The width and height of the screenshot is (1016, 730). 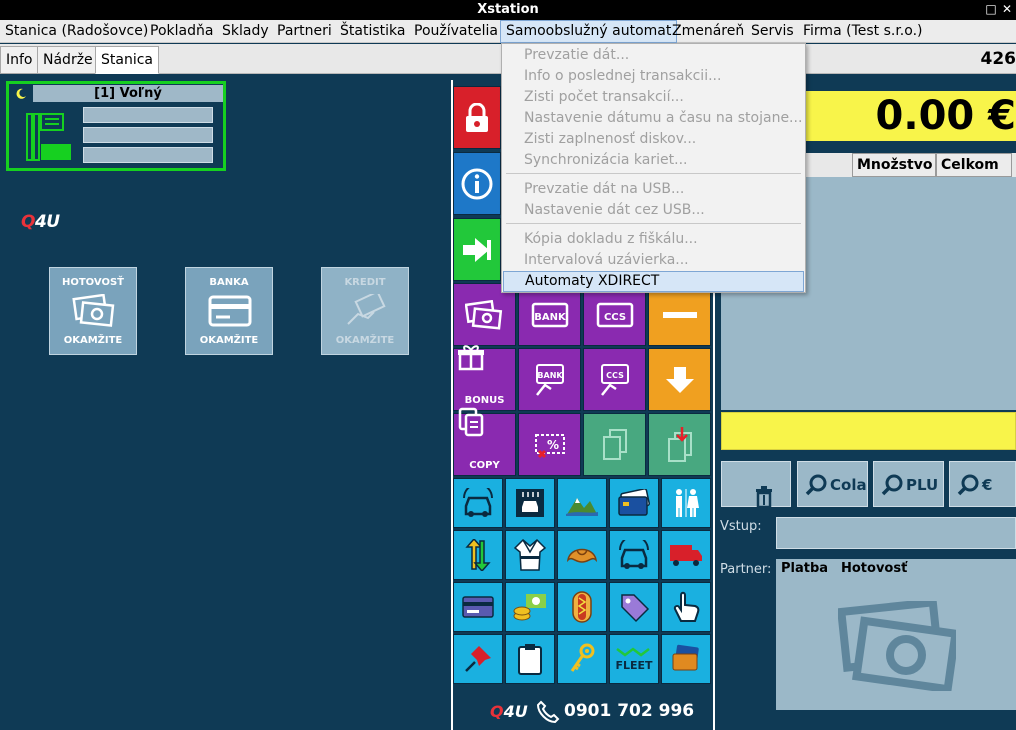 I want to click on restore-window-icon: □, so click(x=991, y=9).